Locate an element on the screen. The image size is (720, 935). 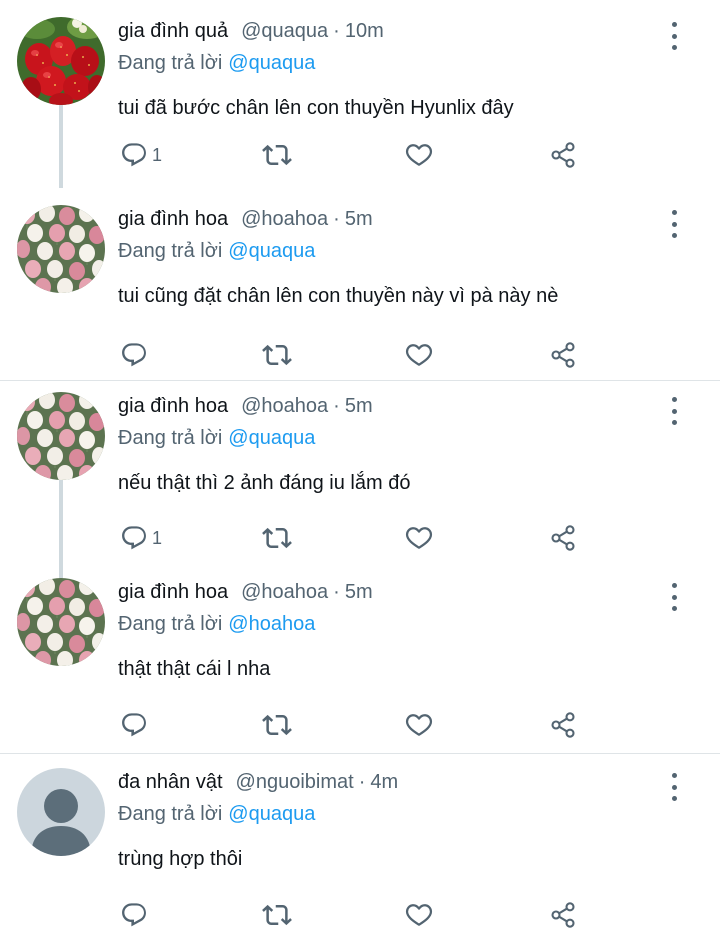
tweet-text: thật thật cái l nha is located at coordinates (194, 669).